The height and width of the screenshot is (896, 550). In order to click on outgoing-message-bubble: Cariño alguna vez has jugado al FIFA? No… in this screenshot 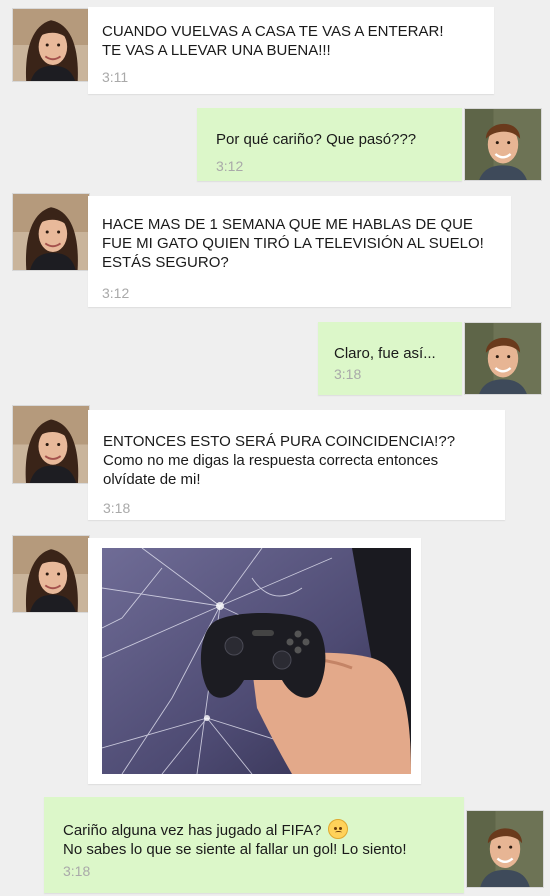, I will do `click(254, 845)`.